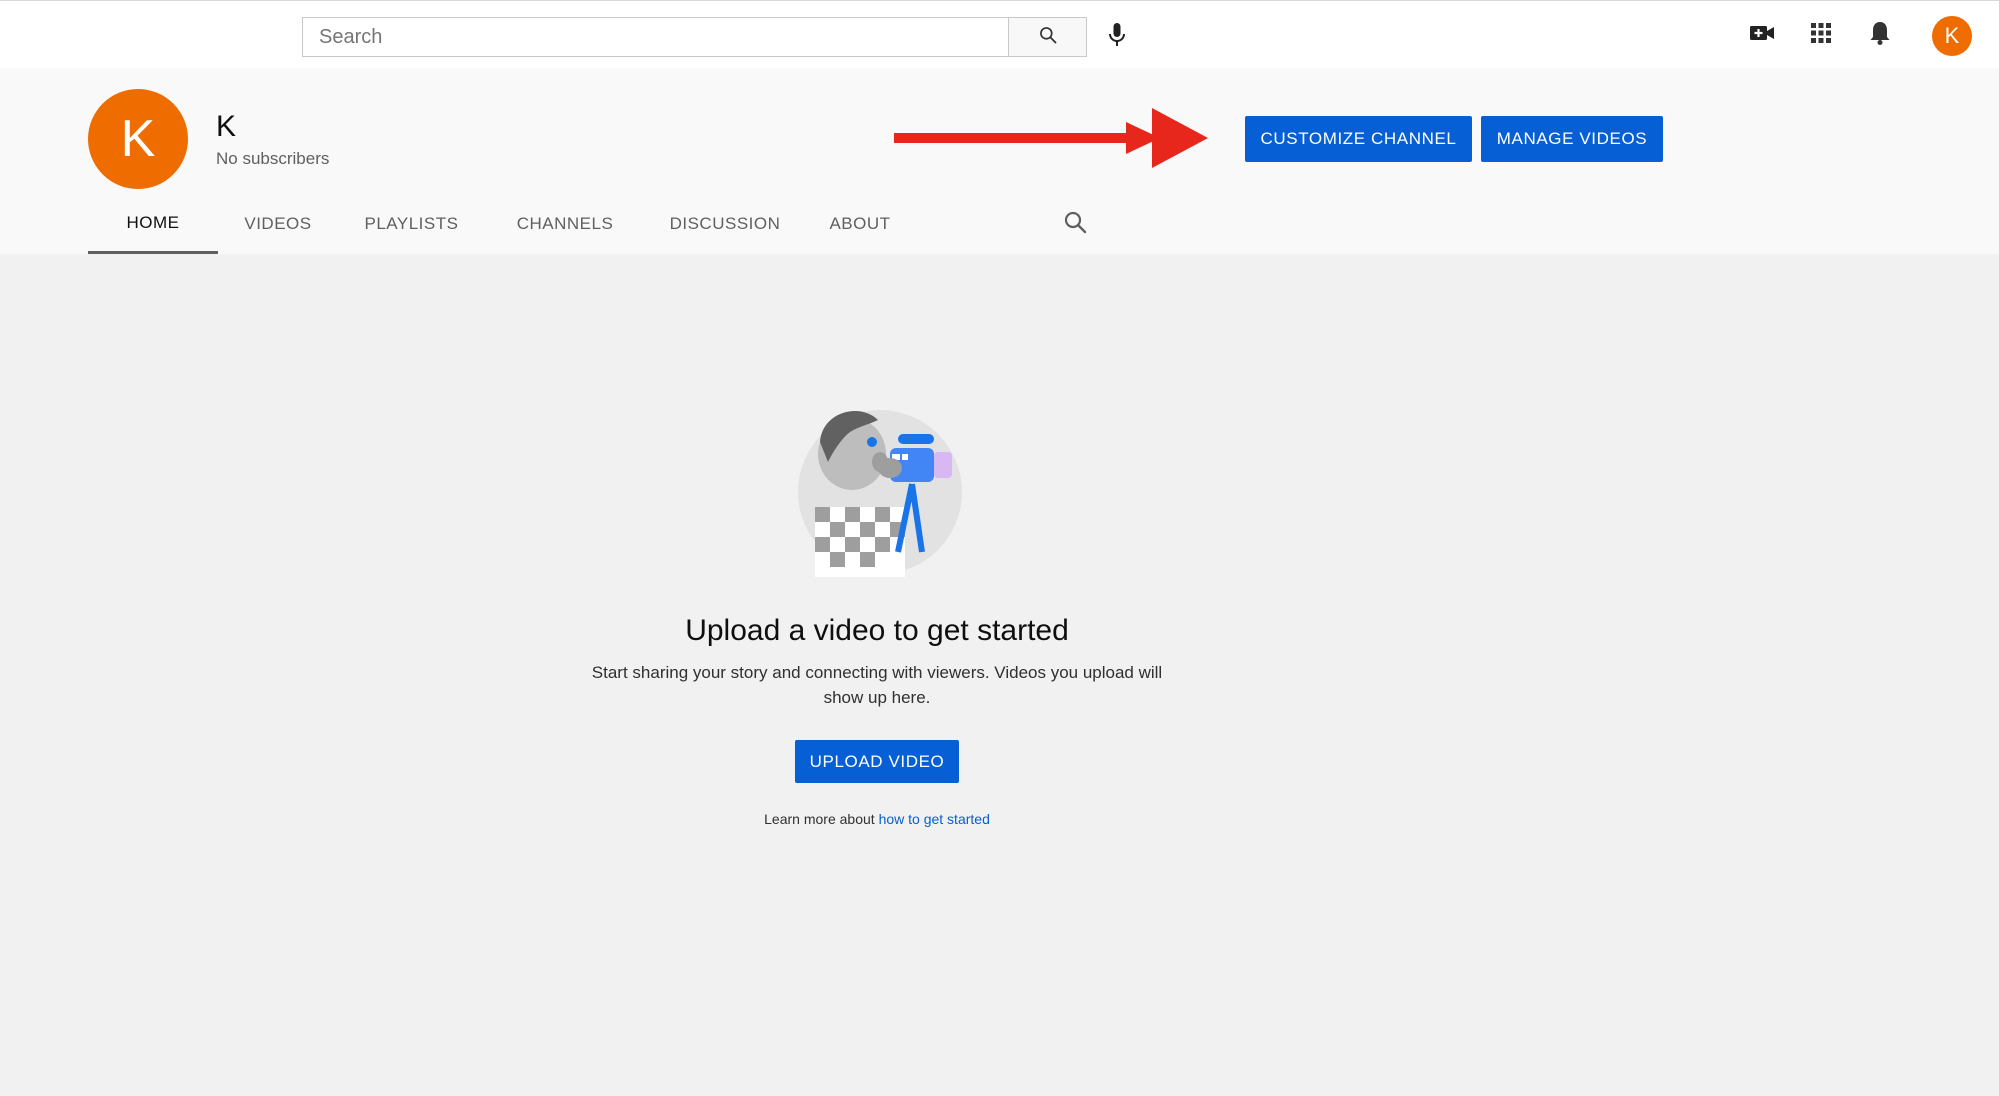  I want to click on mic-icon, so click(1117, 37).